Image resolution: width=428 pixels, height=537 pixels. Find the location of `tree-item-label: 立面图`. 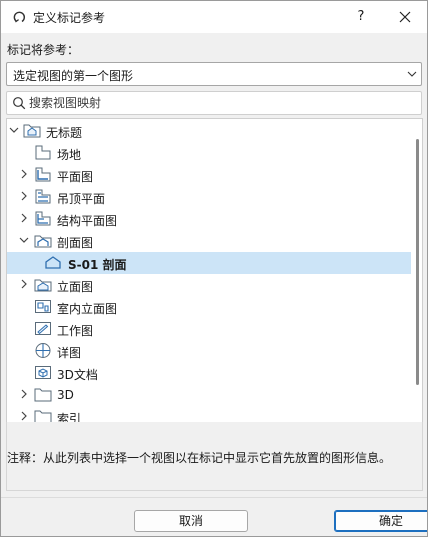

tree-item-label: 立面图 is located at coordinates (75, 287).